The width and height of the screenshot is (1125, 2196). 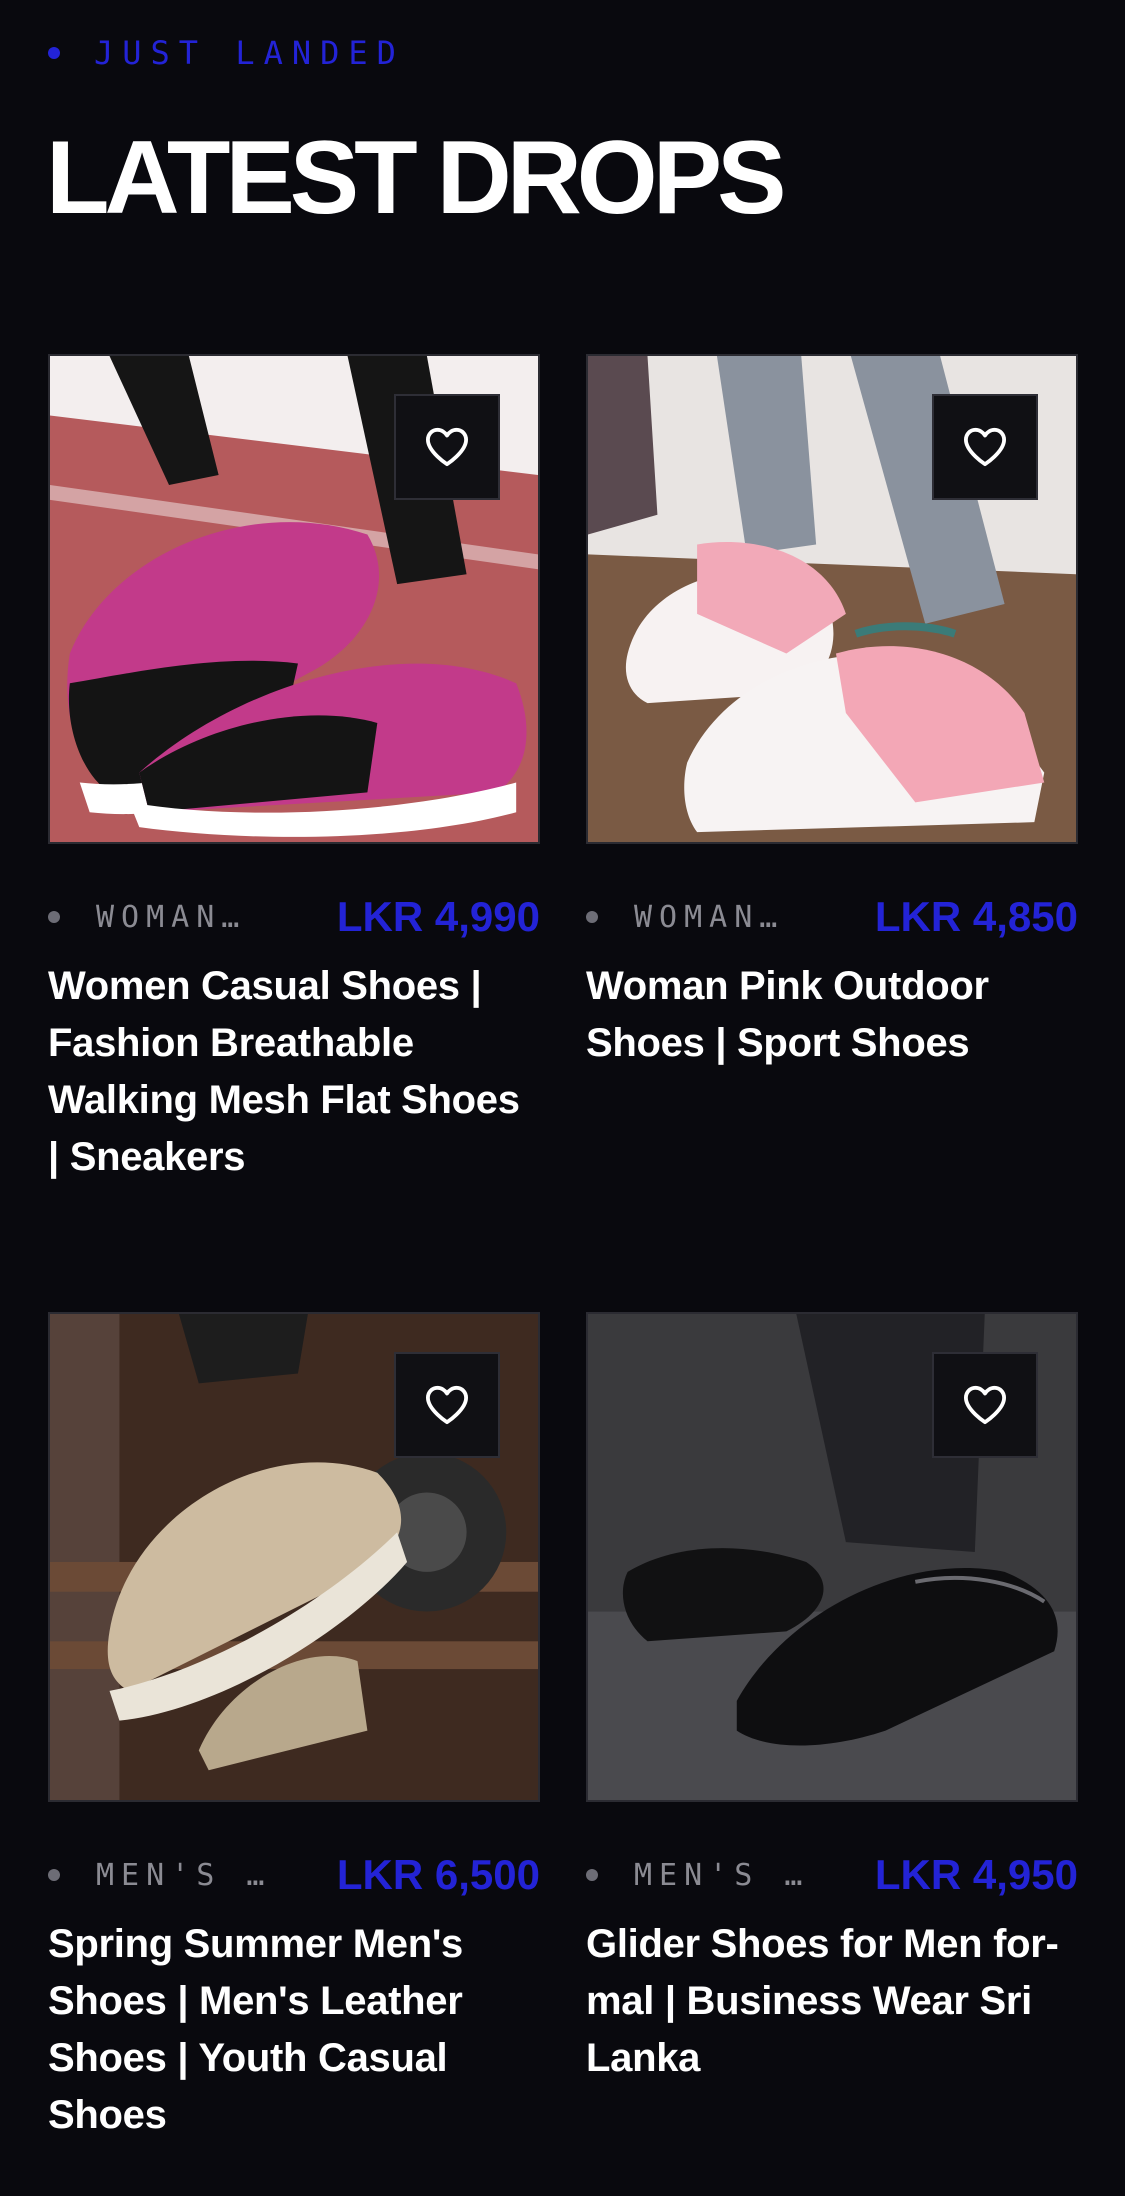 I want to click on product-price: LKR 4,950, so click(x=976, y=1874).